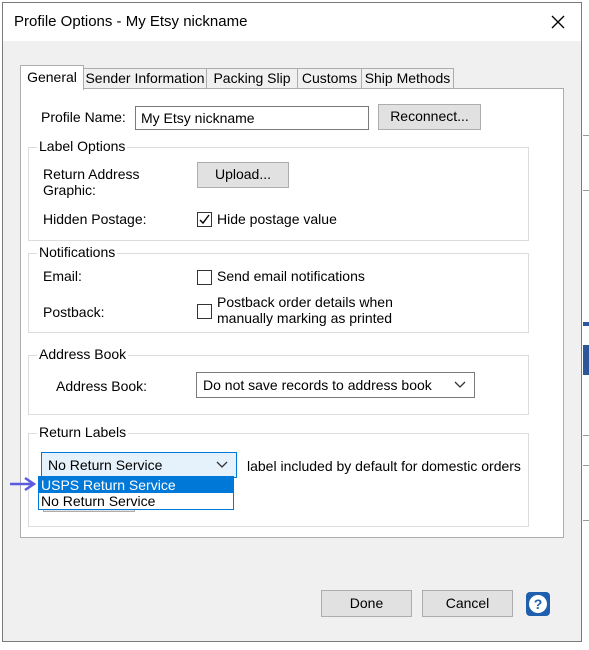 Image resolution: width=589 pixels, height=650 pixels. I want to click on profile-name-input: My Etsy nickname, so click(252, 118).